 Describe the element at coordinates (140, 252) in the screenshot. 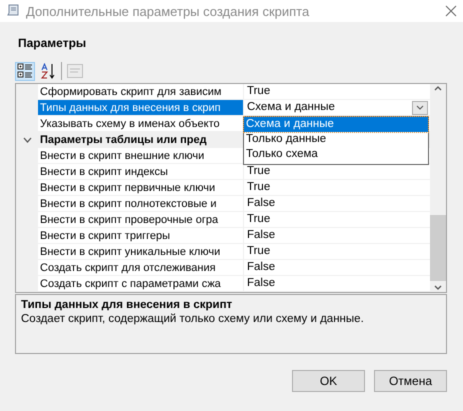

I see `property-name: Внести в скрипт уникальные ключи` at that location.